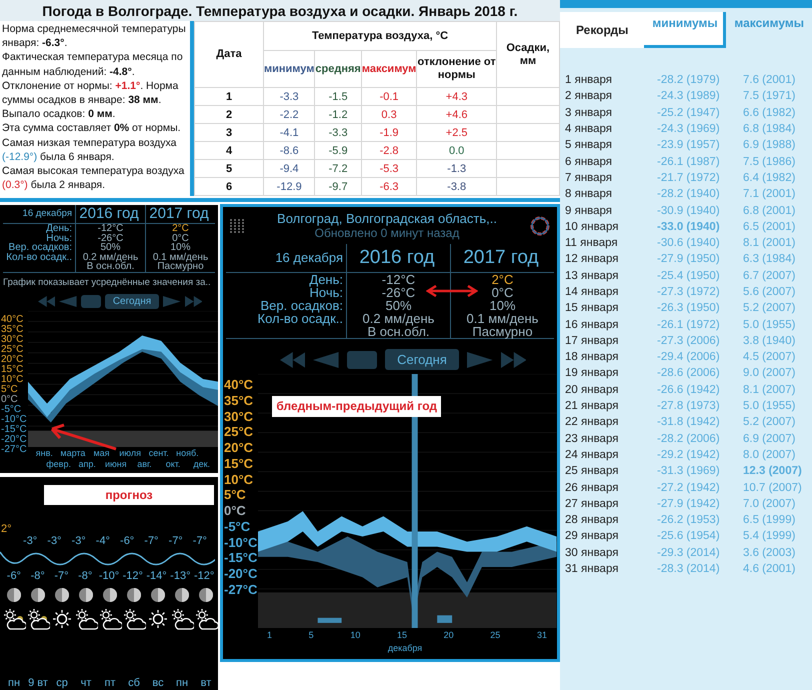 This screenshot has height=690, width=812. I want to click on maximum-record: 5.2 (2007), so click(769, 422).